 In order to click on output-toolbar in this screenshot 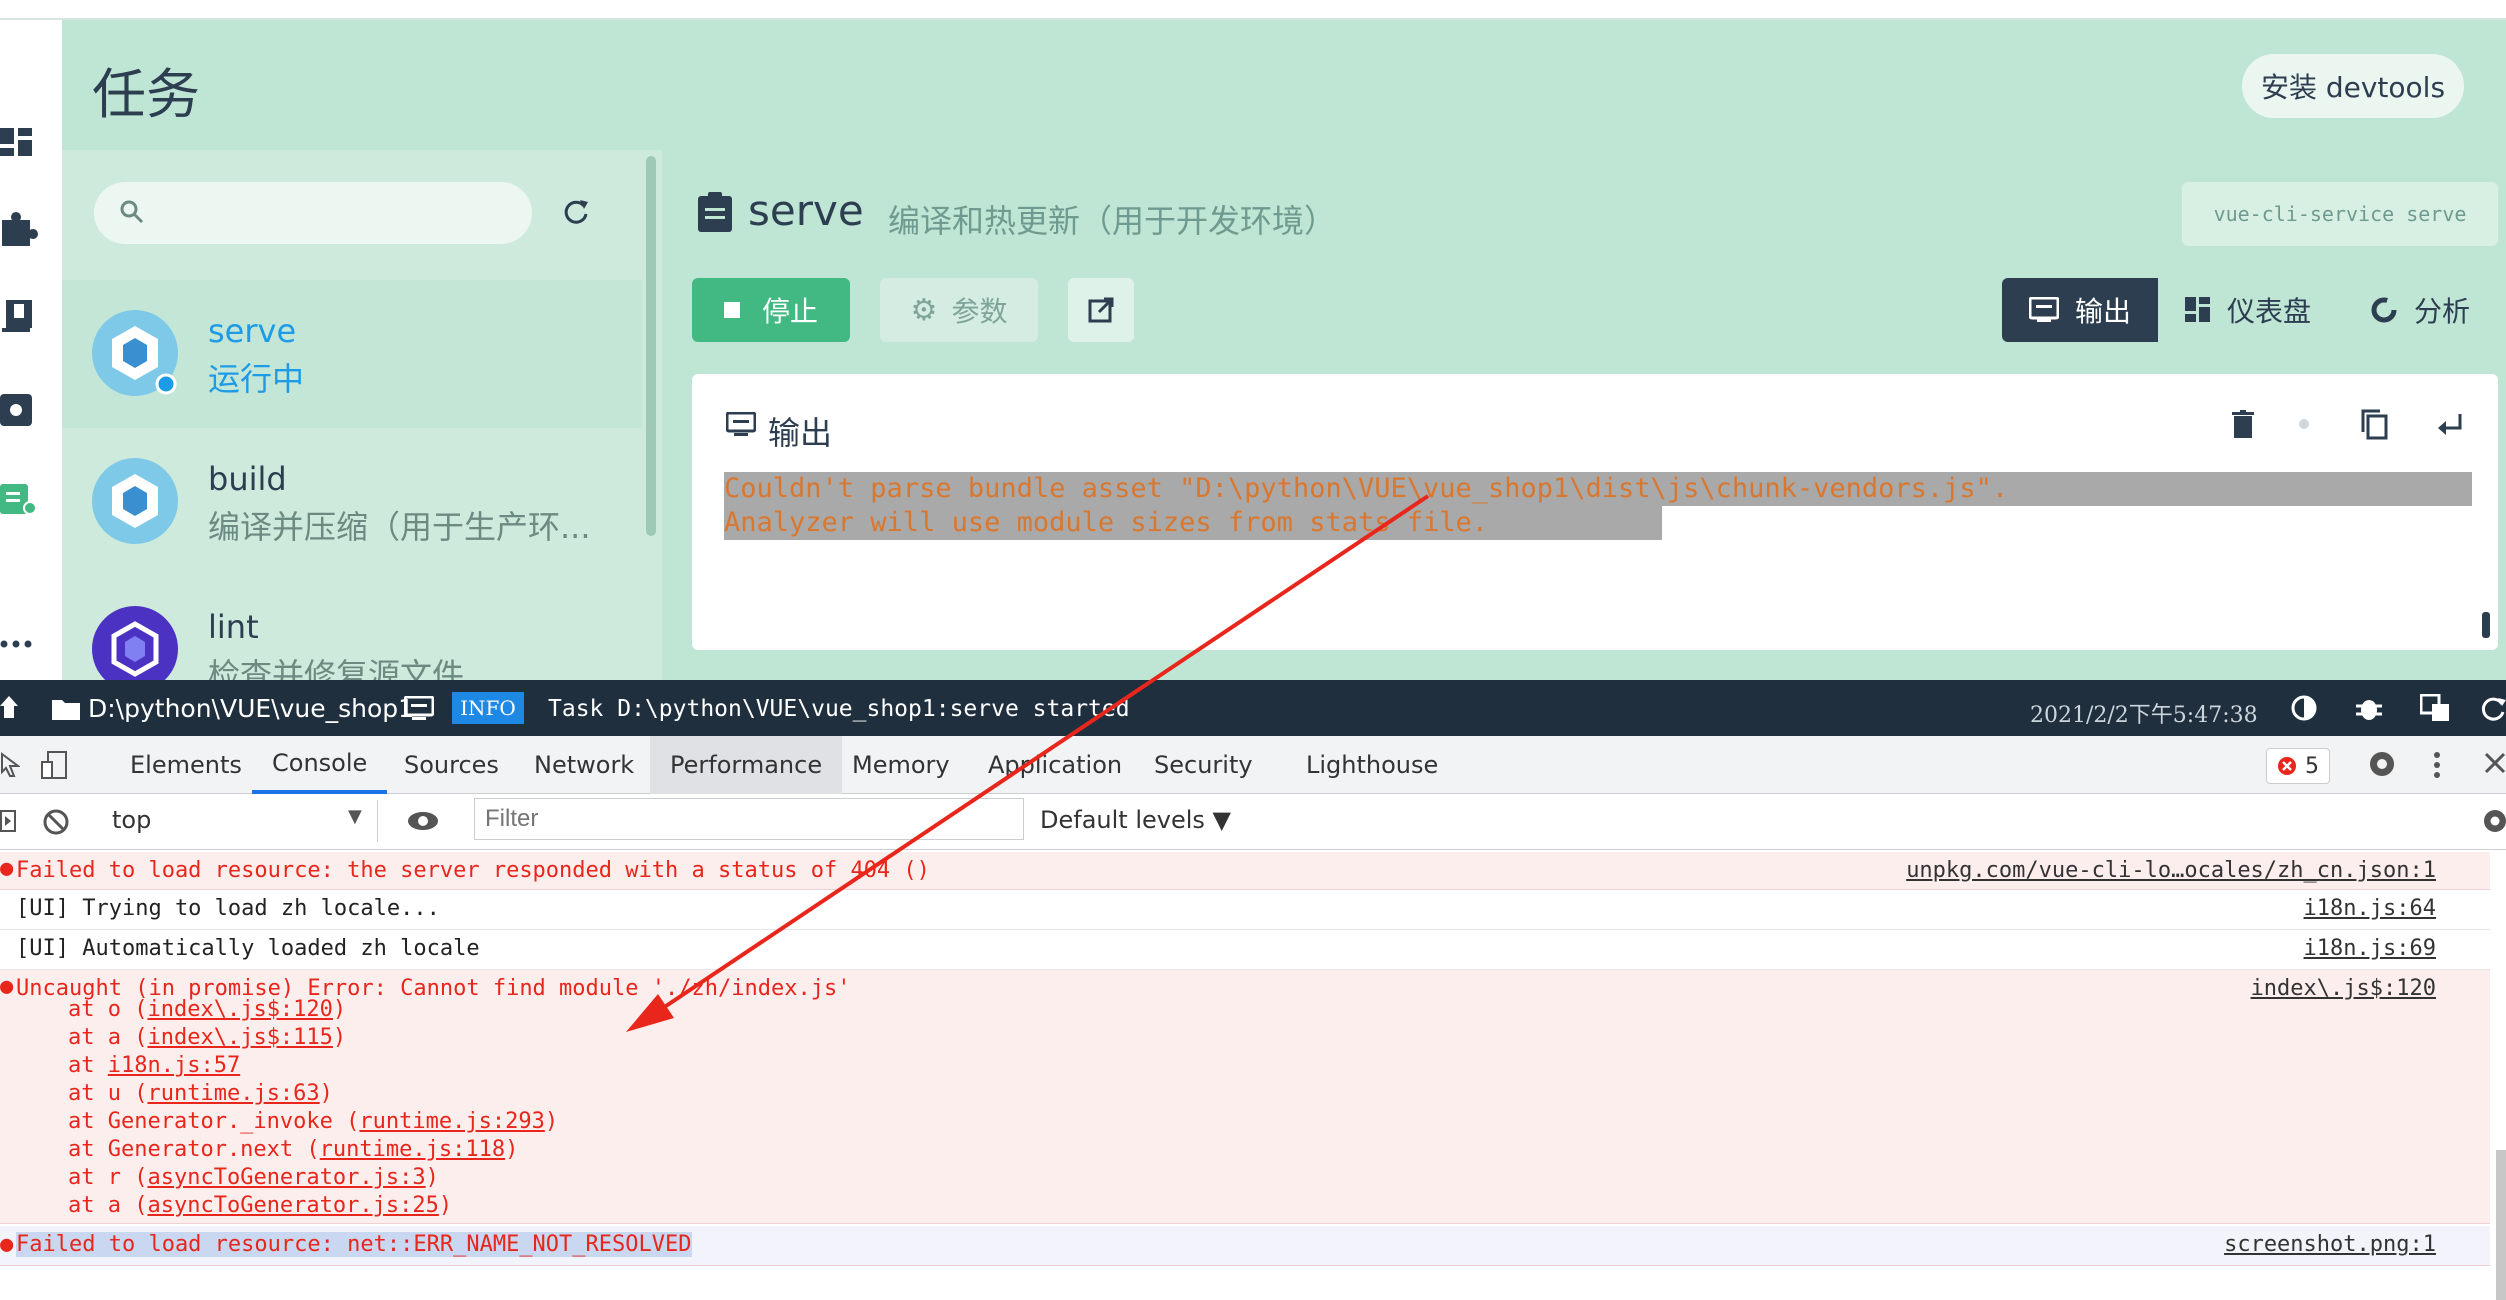, I will do `click(2356, 424)`.